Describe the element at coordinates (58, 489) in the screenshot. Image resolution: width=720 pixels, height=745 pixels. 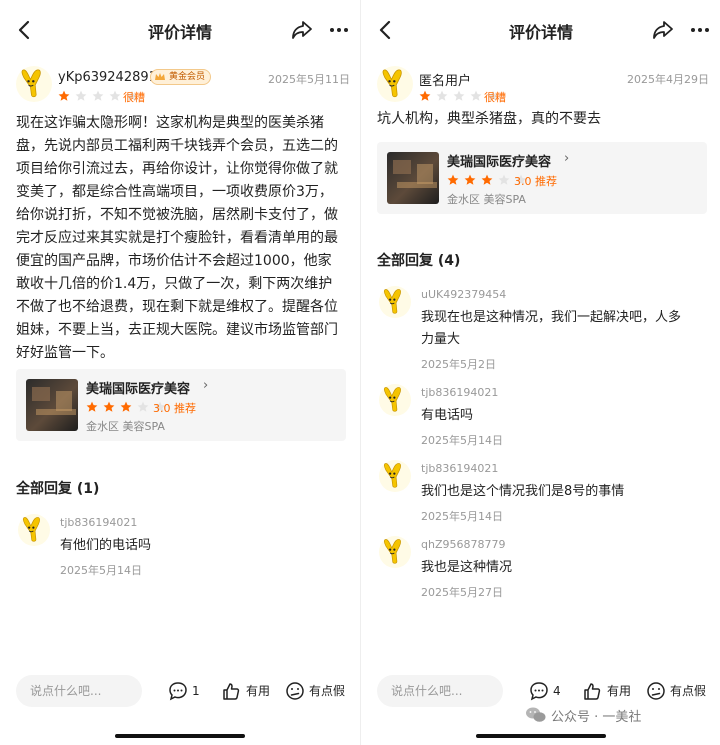
I see `replies-title: 全部回复 (1)` at that location.